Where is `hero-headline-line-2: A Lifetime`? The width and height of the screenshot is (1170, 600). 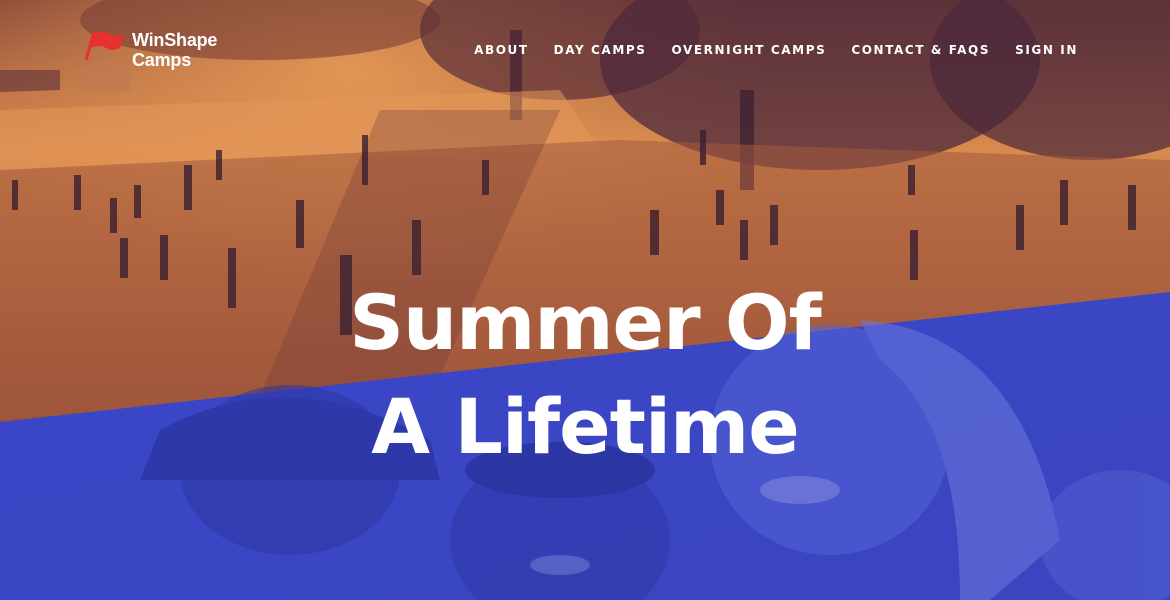
hero-headline-line-2: A Lifetime is located at coordinates (585, 427).